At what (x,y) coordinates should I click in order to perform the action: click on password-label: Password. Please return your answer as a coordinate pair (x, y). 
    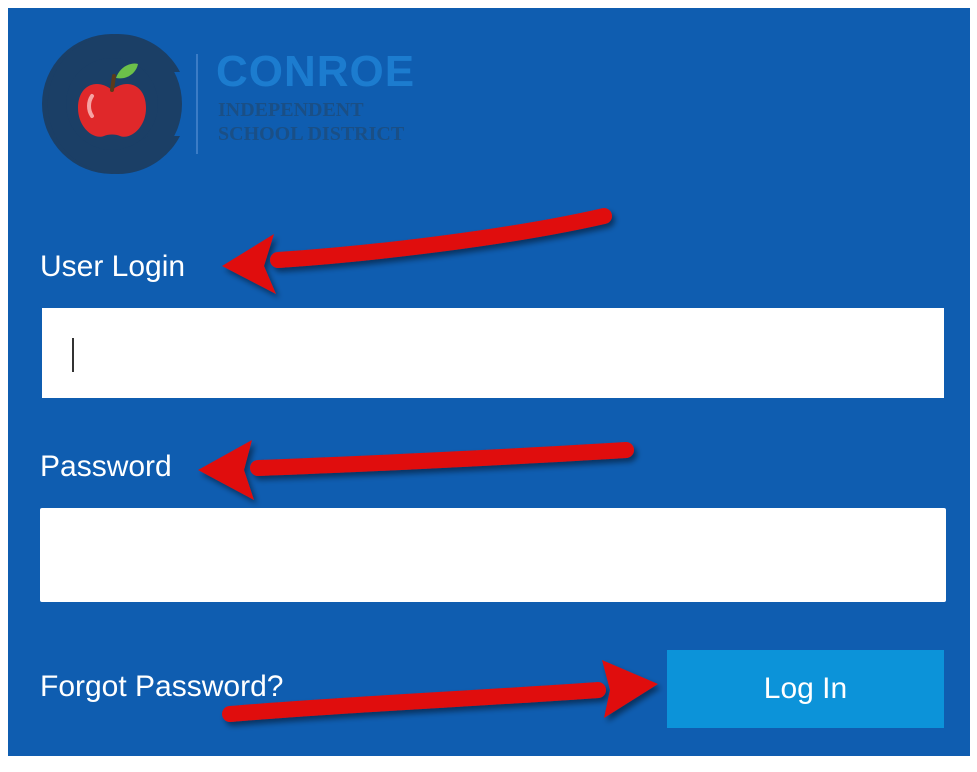
    Looking at the image, I should click on (106, 466).